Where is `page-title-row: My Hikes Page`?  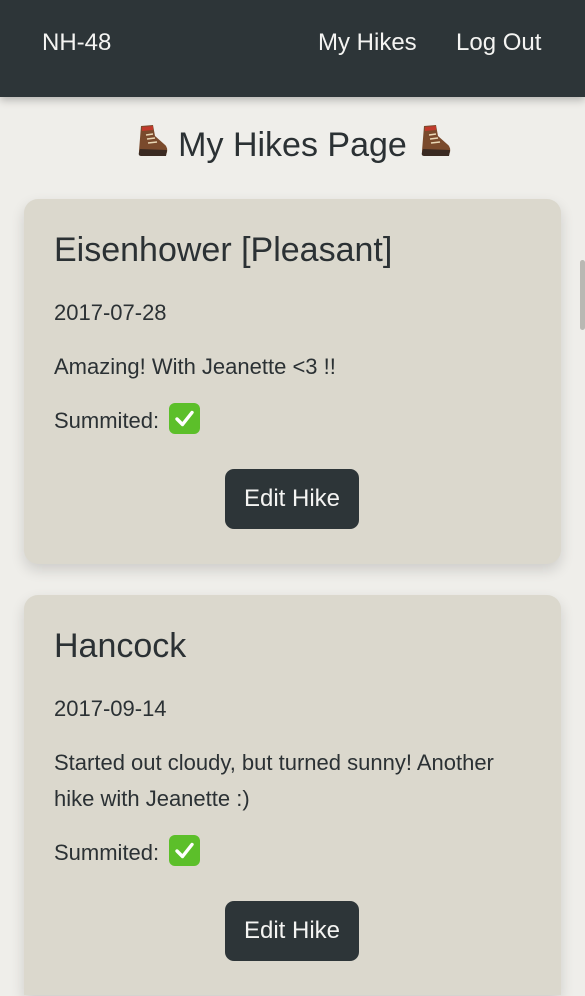
page-title-row: My Hikes Page is located at coordinates (292, 143).